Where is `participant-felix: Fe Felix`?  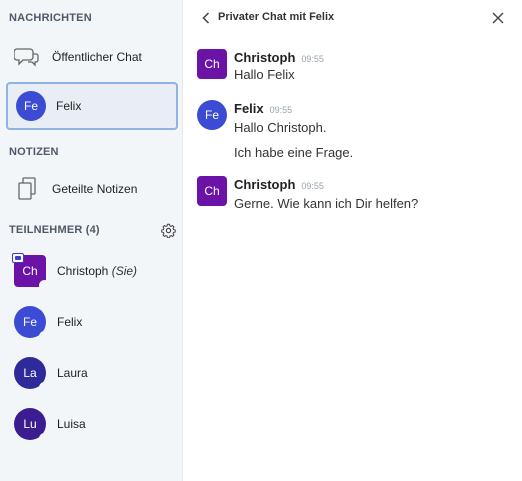 participant-felix: Fe Felix is located at coordinates (48, 324).